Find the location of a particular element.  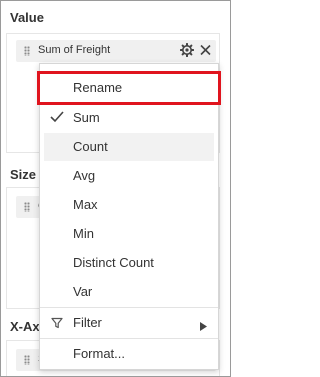

menu-item-label: Avg is located at coordinates (84, 175).